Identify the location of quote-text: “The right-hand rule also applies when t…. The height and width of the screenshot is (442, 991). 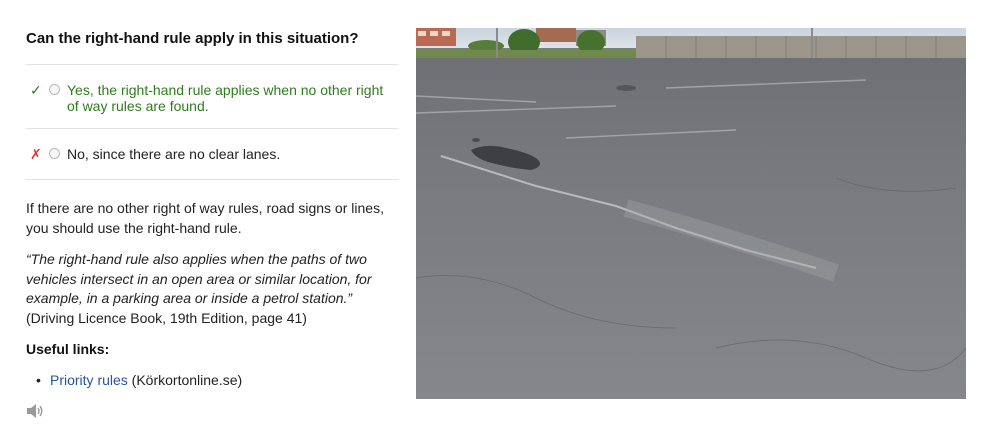
(199, 278).